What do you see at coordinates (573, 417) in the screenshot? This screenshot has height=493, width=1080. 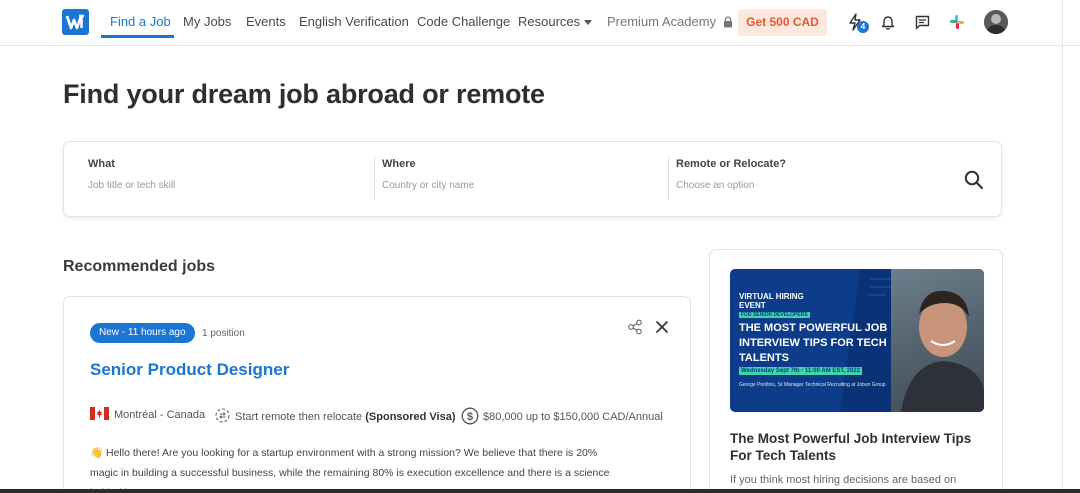 I see `job-salary-label: $80,000 up to $150,000 CAD/Annual` at bounding box center [573, 417].